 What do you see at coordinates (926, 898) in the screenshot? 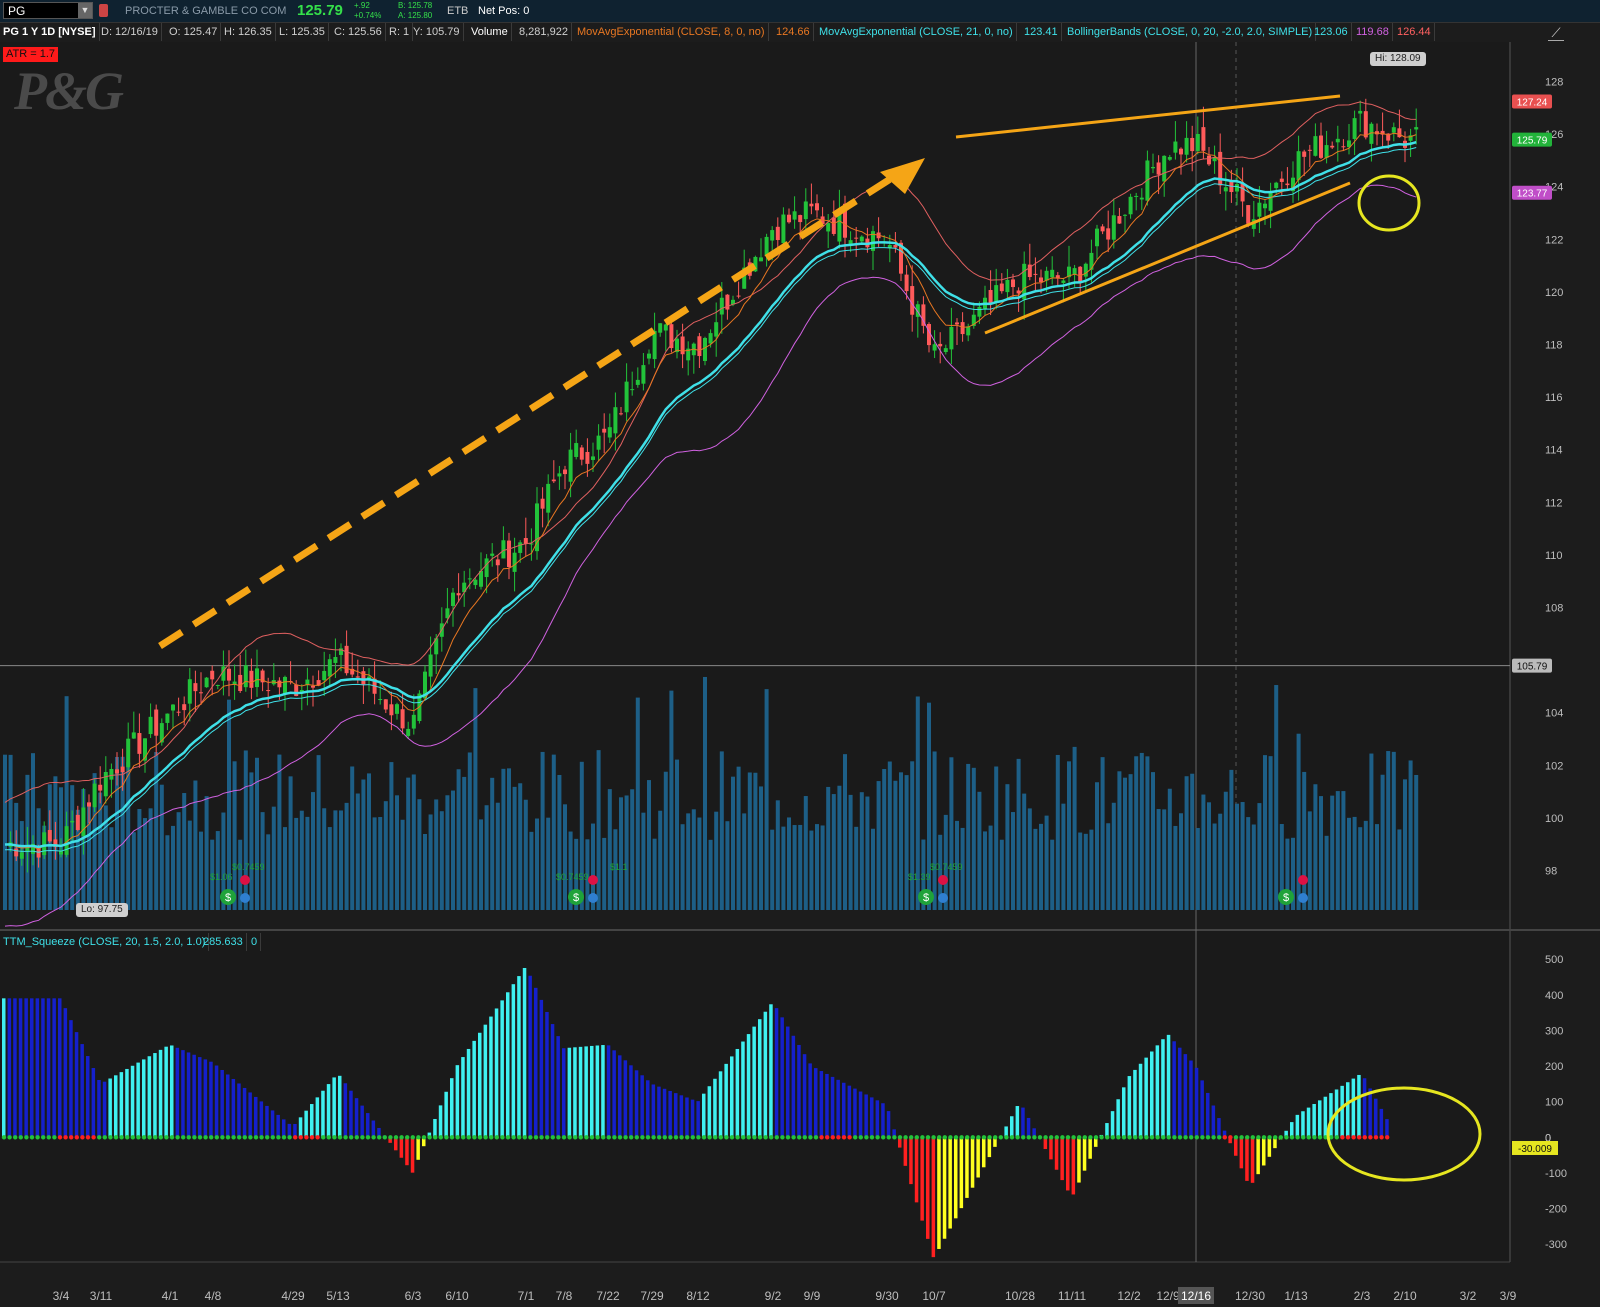
I see `dividend-icon-glyph: $` at bounding box center [926, 898].